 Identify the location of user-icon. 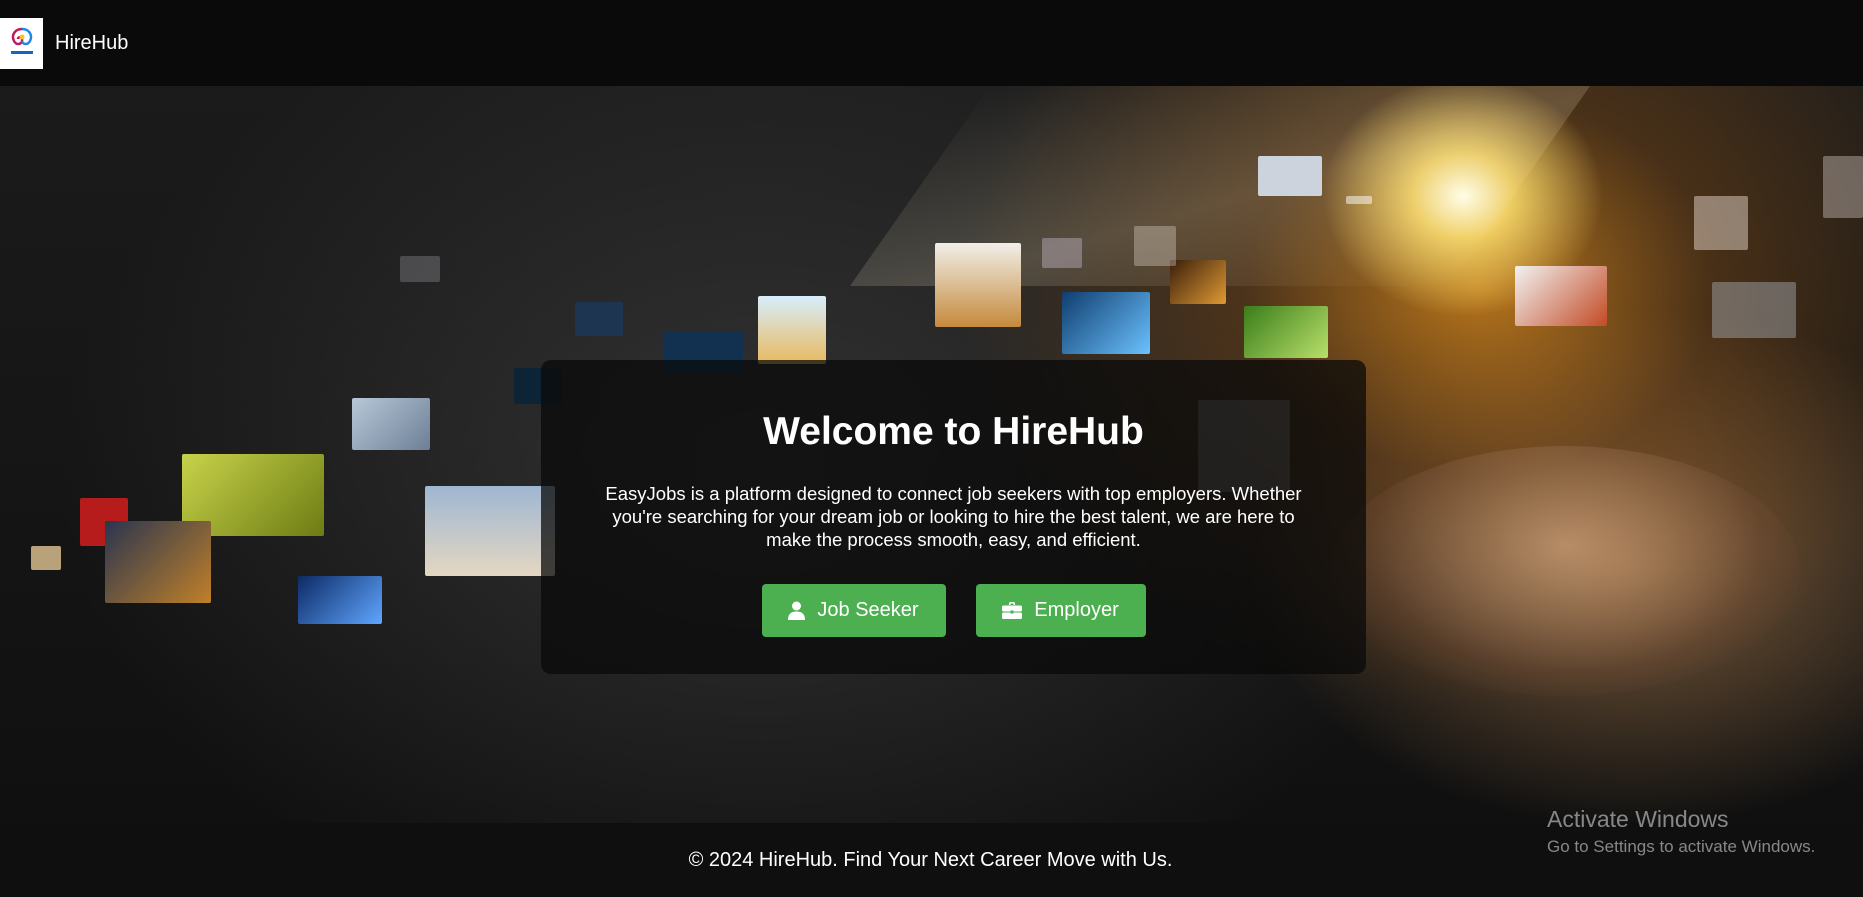
(797, 610).